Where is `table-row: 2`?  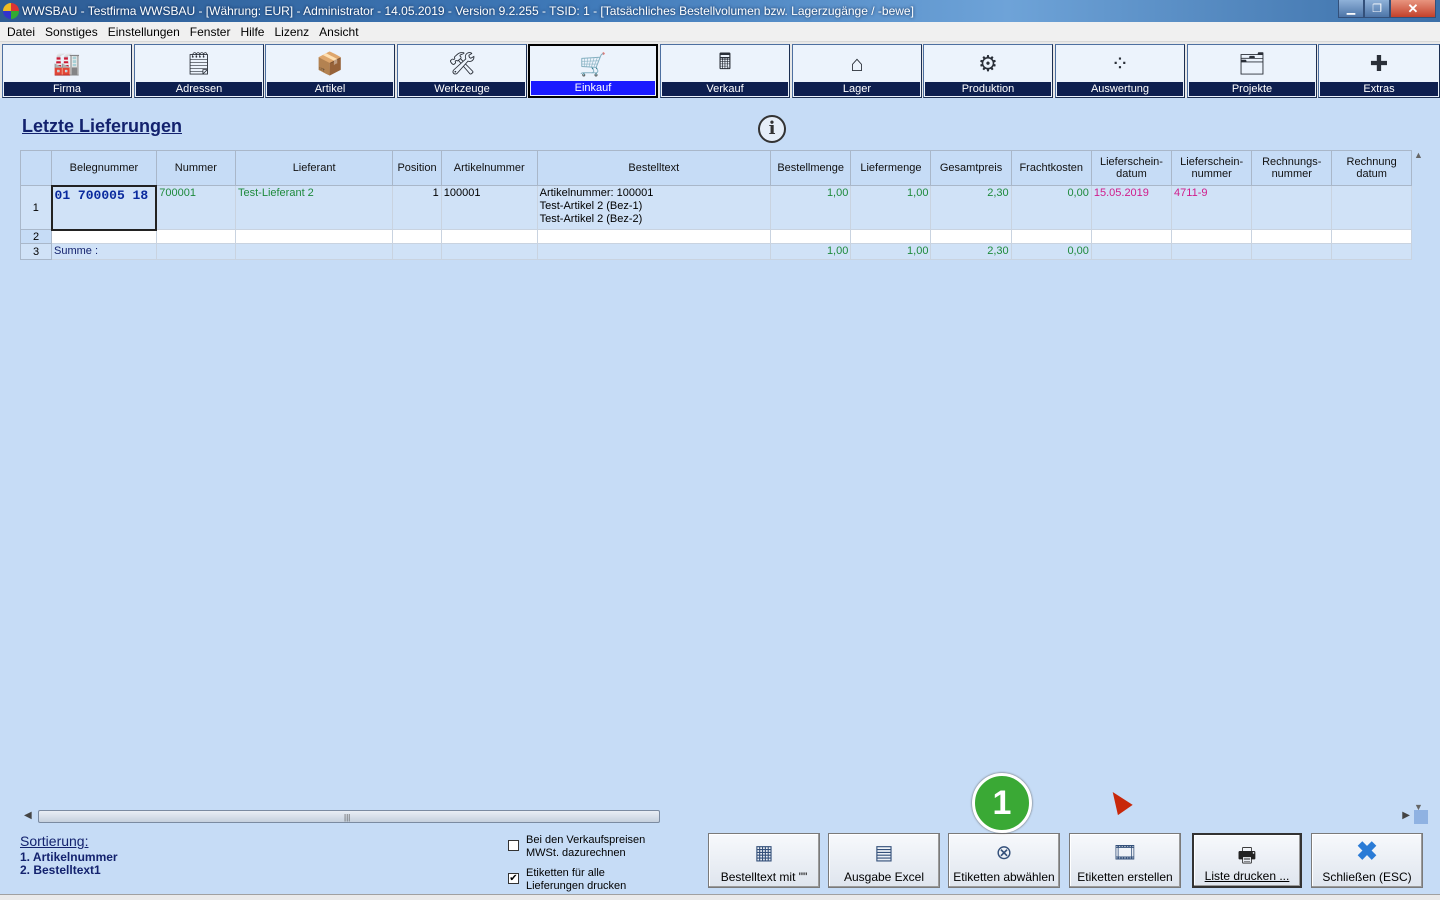
table-row: 2 is located at coordinates (716, 236).